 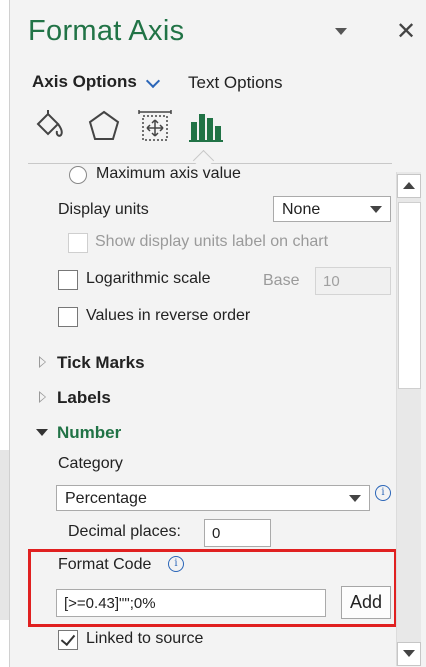 What do you see at coordinates (78, 243) in the screenshot?
I see `show-display-units-checkbox` at bounding box center [78, 243].